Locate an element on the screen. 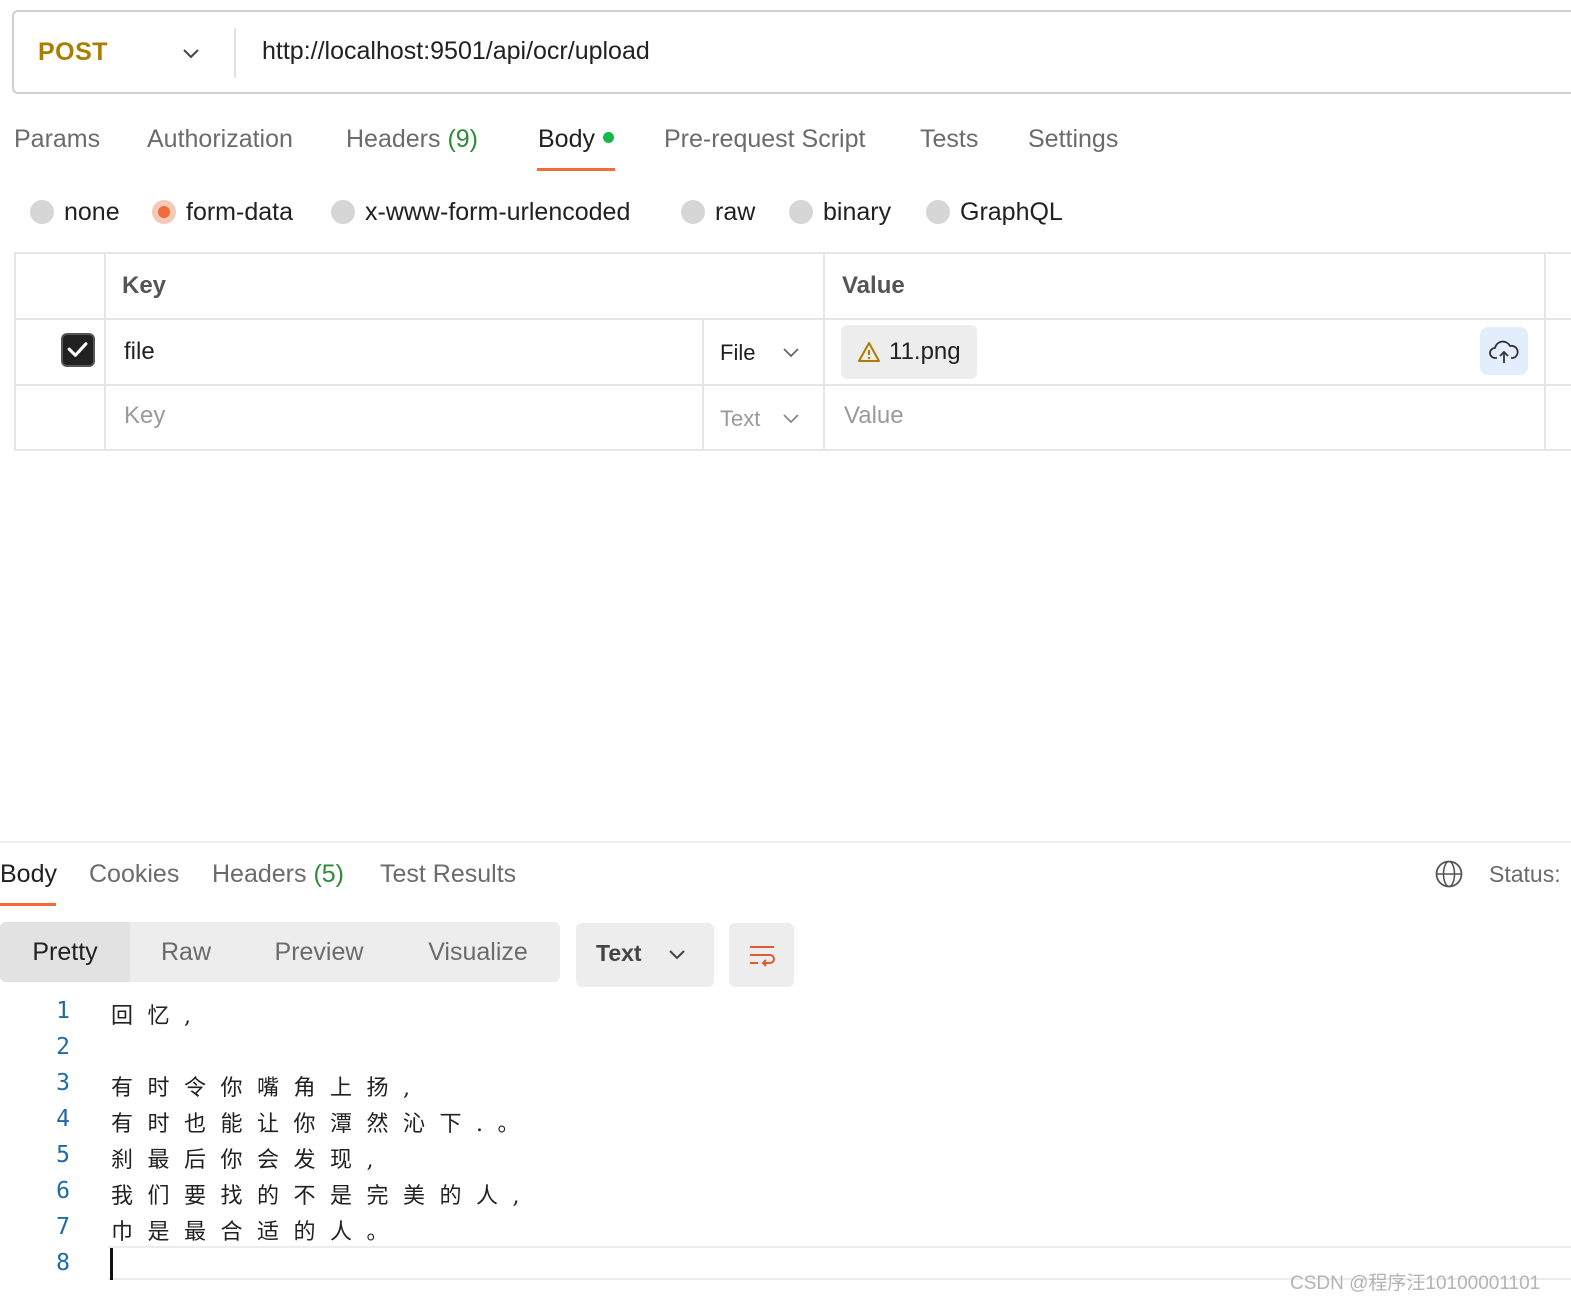 This screenshot has width=1571, height=1301. column-header-key: Key is located at coordinates (144, 285).